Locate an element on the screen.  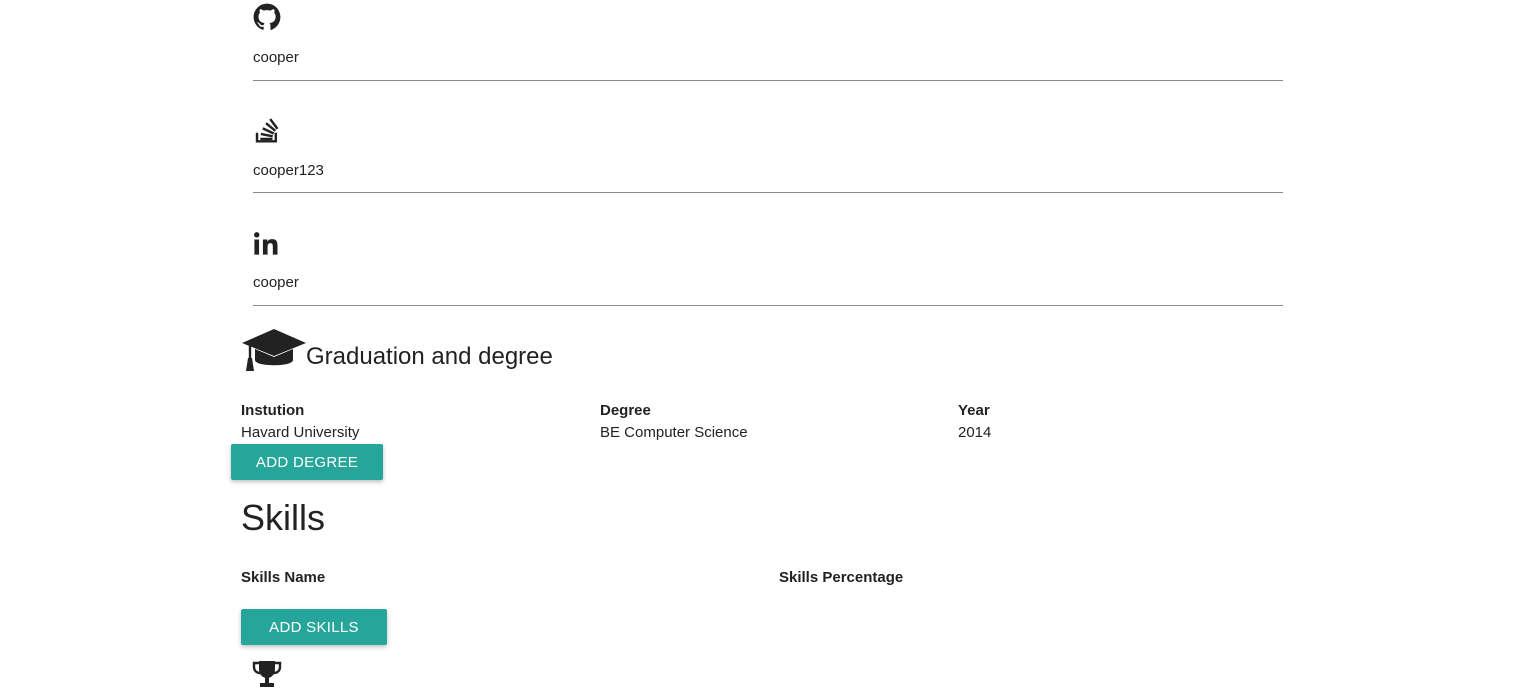
github-icon is located at coordinates (267, 16).